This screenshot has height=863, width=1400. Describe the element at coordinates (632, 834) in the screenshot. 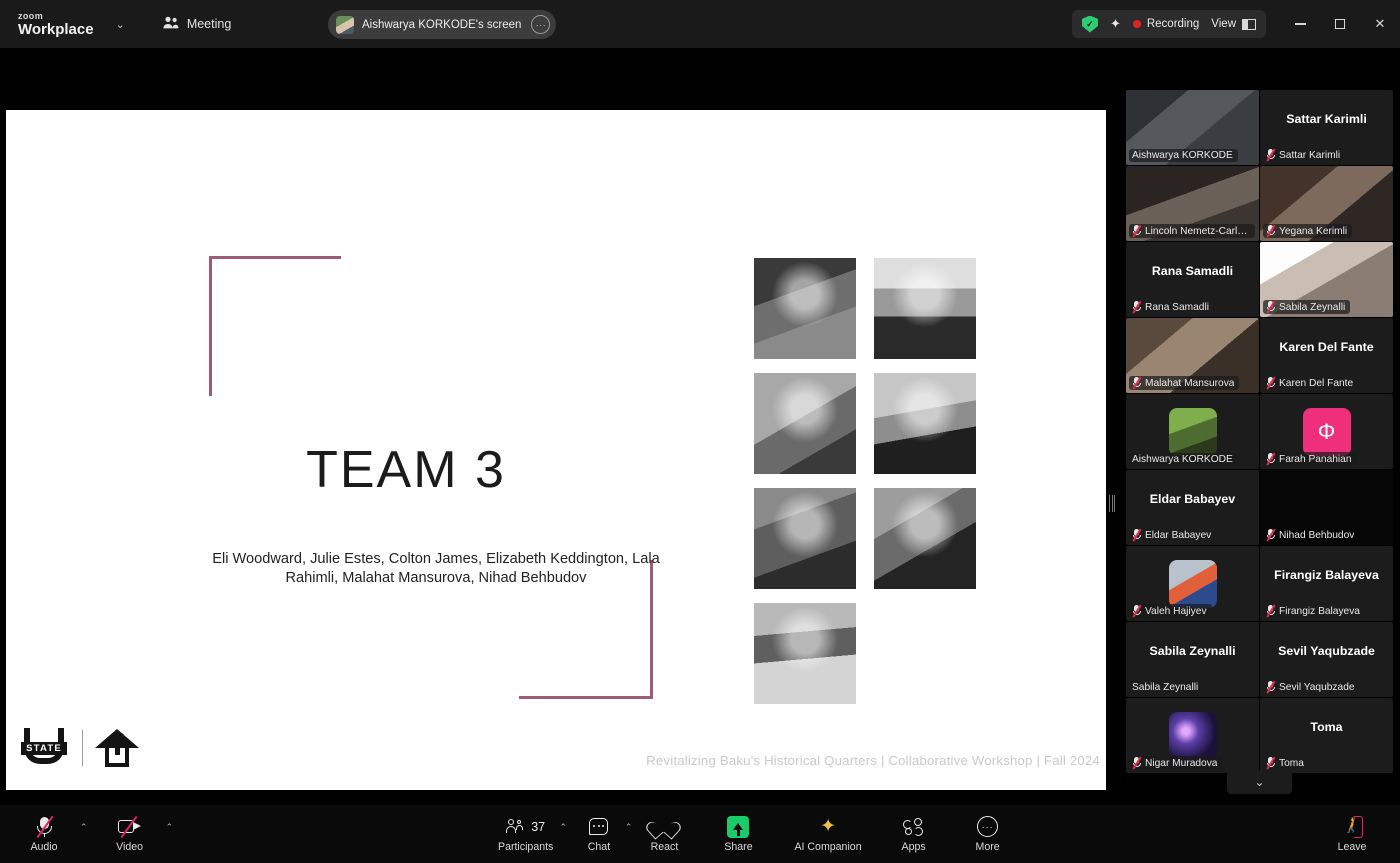

I see `chat-options-chevron-icon: ⌃` at that location.